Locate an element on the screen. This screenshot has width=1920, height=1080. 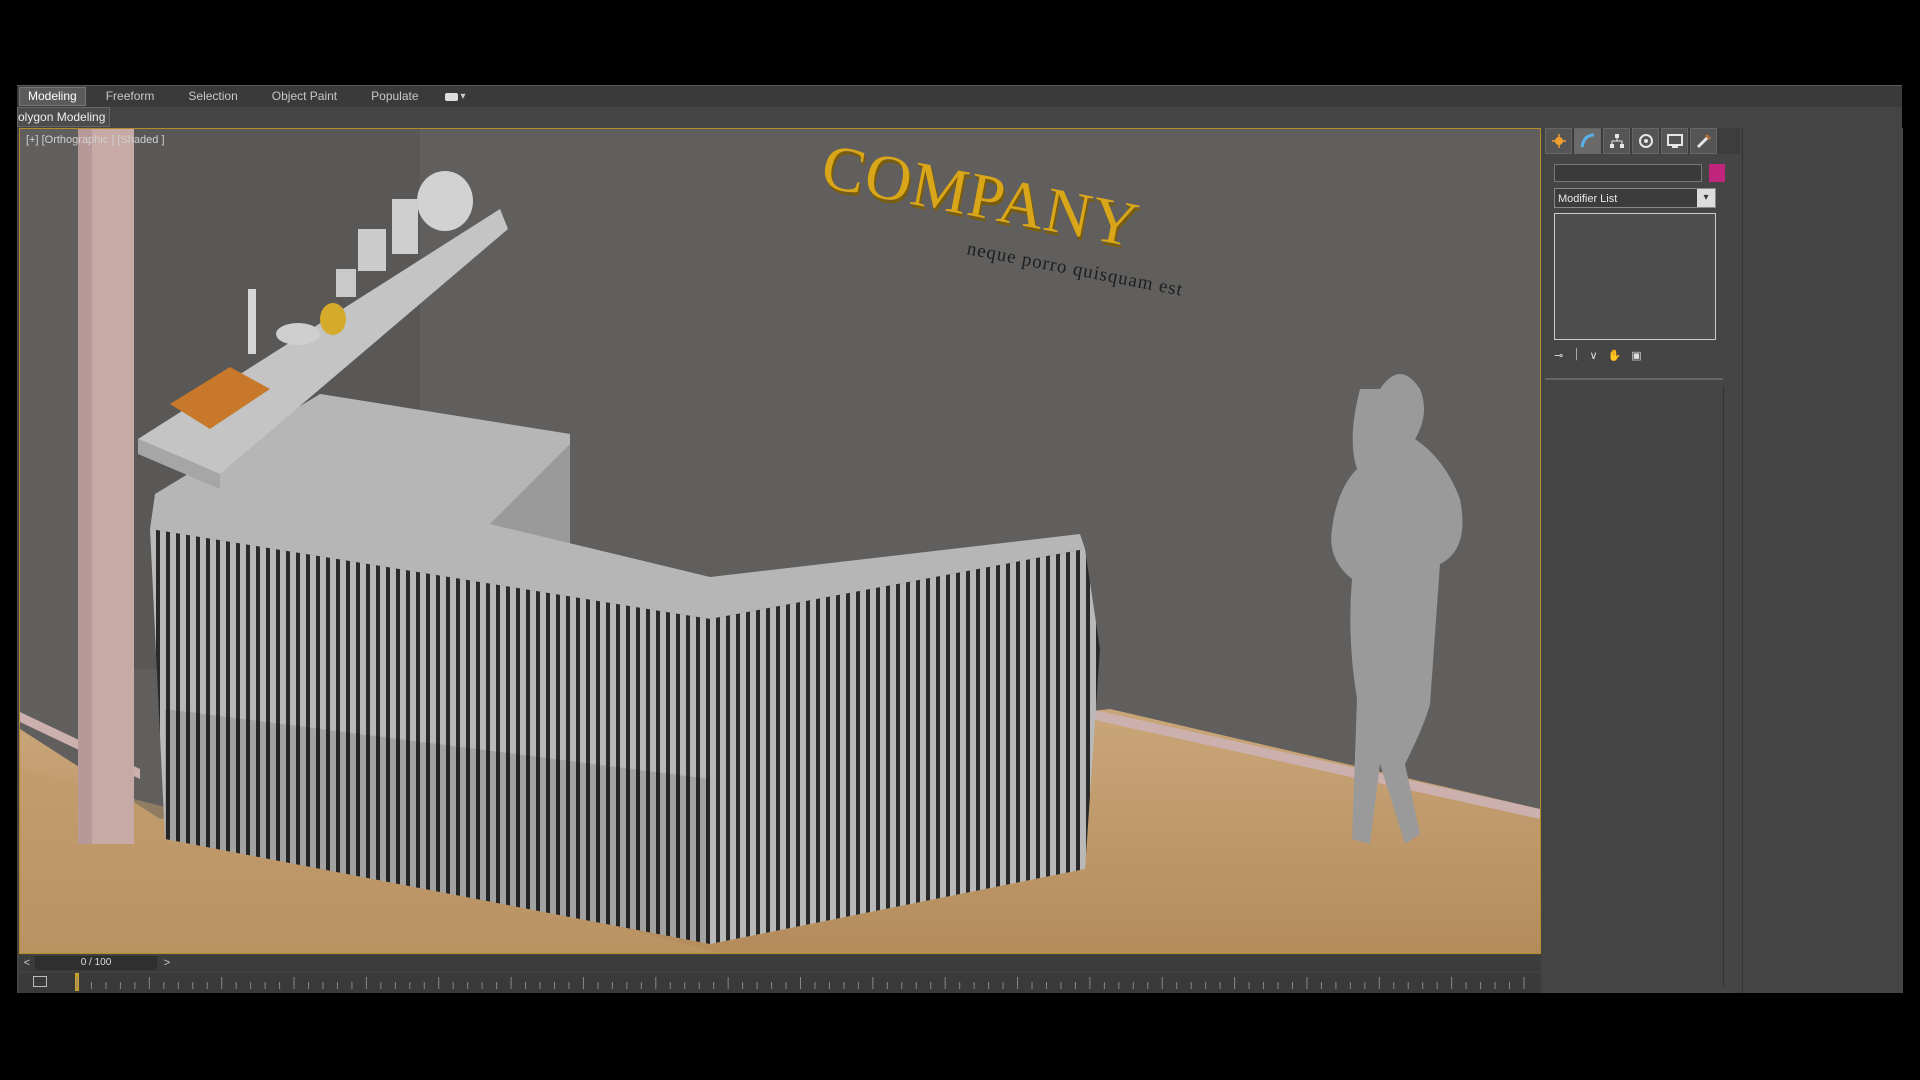
tab-modeling: Modeling is located at coordinates (52, 96).